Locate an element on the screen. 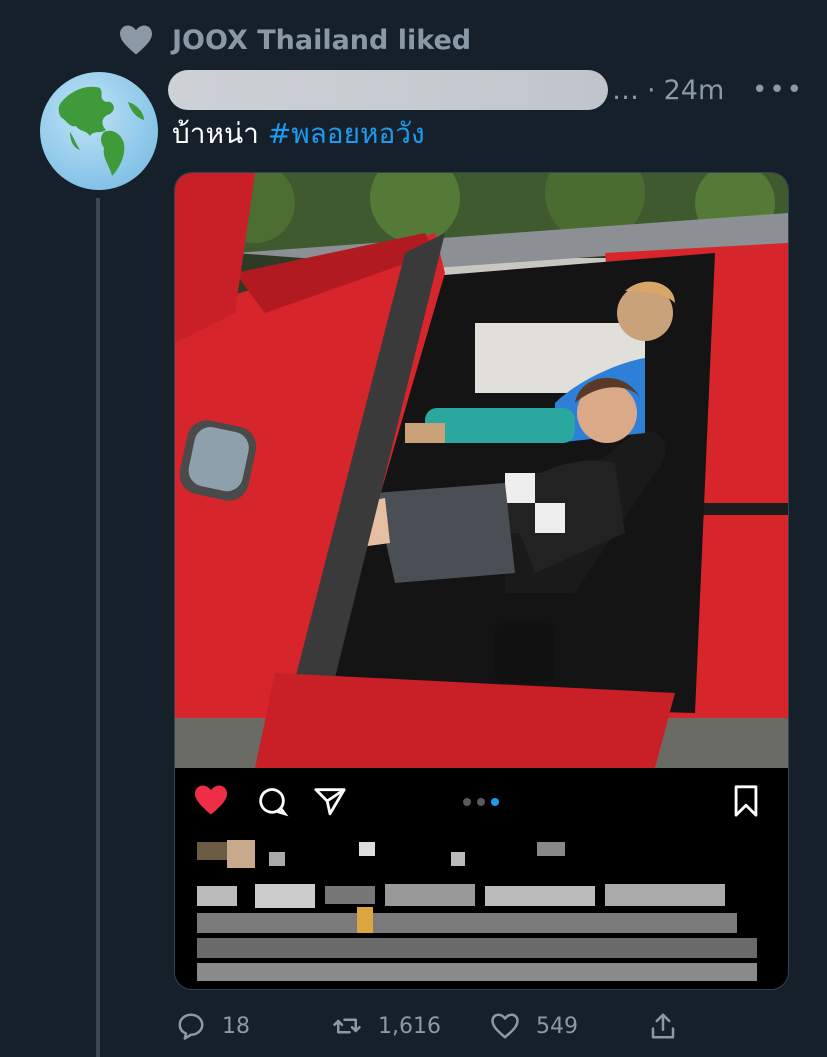  more-options-button: ••• is located at coordinates (778, 90).